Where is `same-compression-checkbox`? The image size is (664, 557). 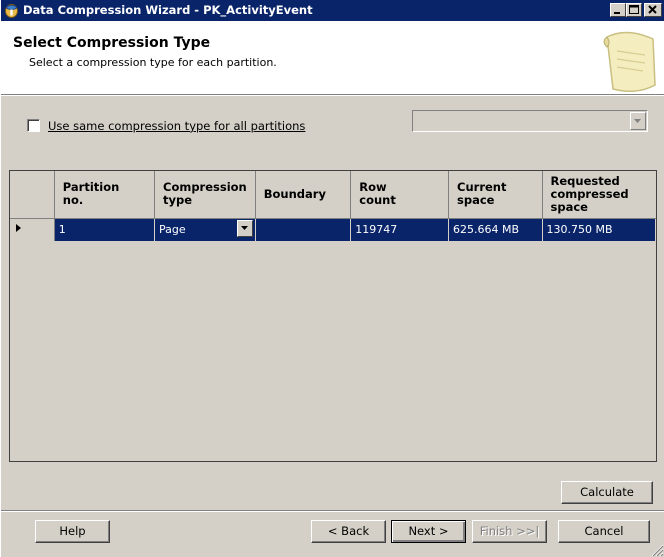 same-compression-checkbox is located at coordinates (33, 125).